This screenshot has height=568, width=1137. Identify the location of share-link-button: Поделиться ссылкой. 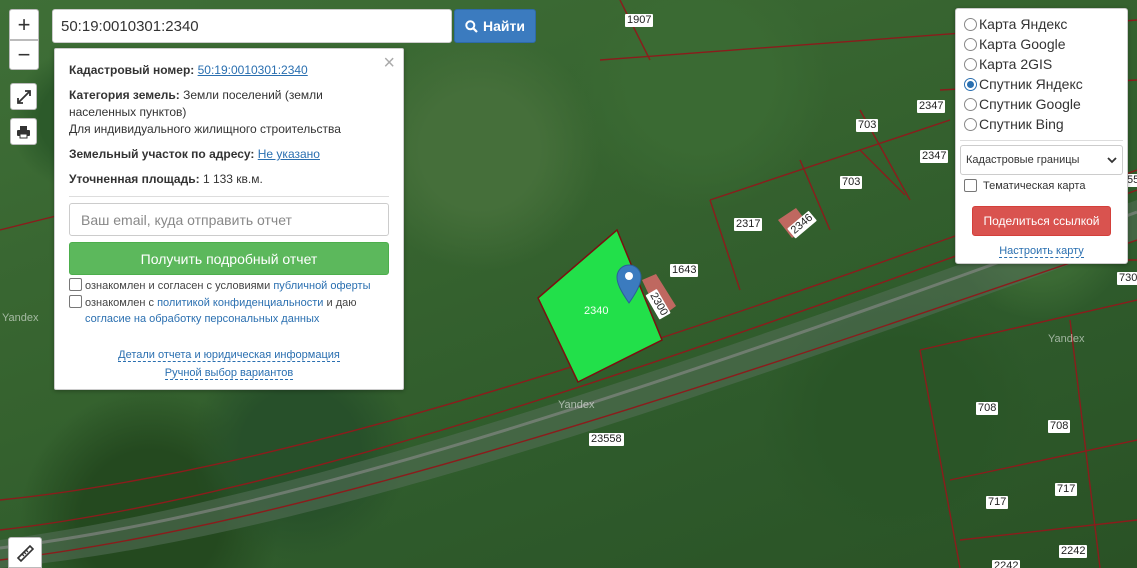
(1041, 221).